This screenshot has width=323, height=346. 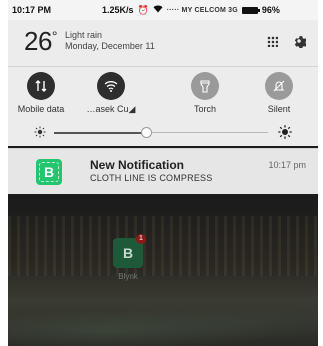 I want to click on mobile-data-icon, so click(x=41, y=86).